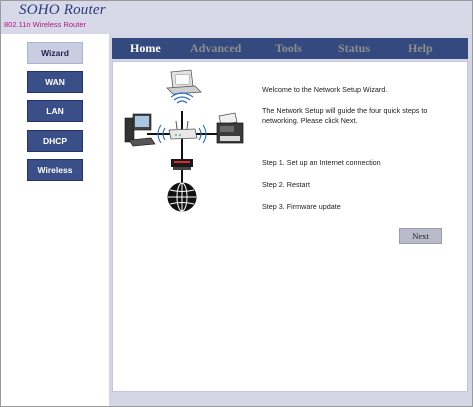 The height and width of the screenshot is (407, 473). I want to click on step-1-text: Step 1. Set up an Internet connection, so click(321, 162).